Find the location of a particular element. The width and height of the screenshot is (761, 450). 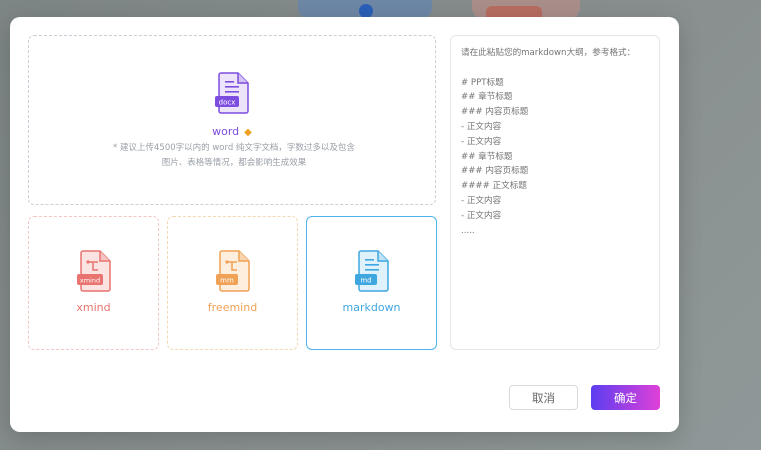

svg-text: xmind is located at coordinates (90, 281).